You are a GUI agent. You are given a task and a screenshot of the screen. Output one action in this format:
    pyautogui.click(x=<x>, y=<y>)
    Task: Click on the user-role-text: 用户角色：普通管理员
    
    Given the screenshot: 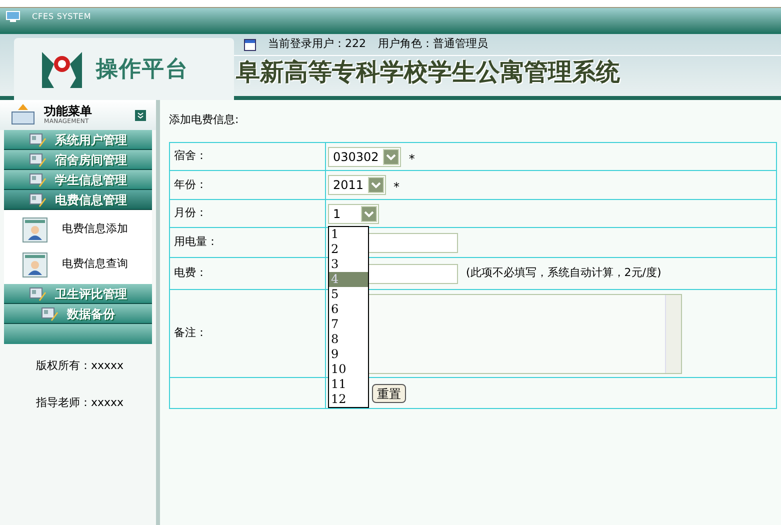 What is the action you would take?
    pyautogui.click(x=433, y=44)
    